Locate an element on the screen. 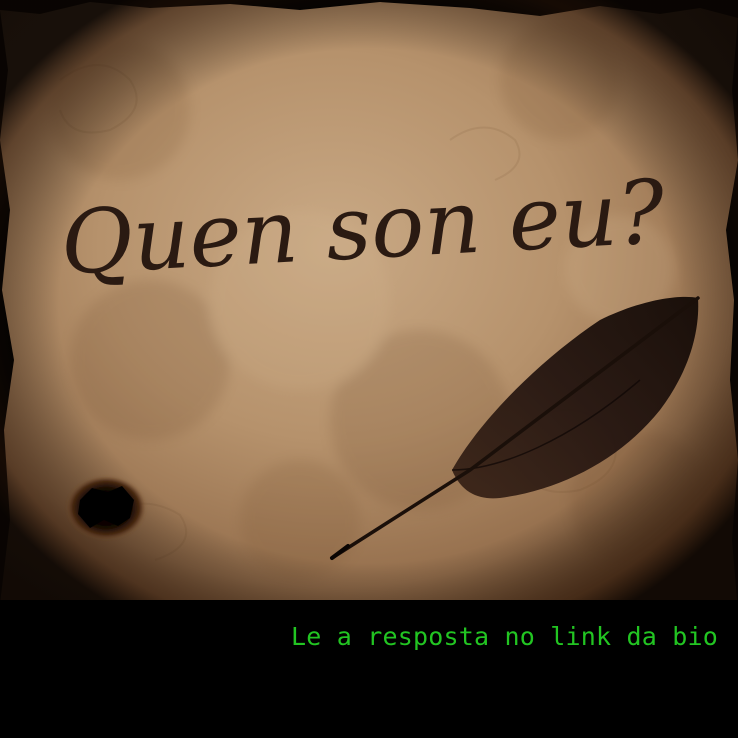  caption-text: Le a resposta no link da bio is located at coordinates (504, 636).